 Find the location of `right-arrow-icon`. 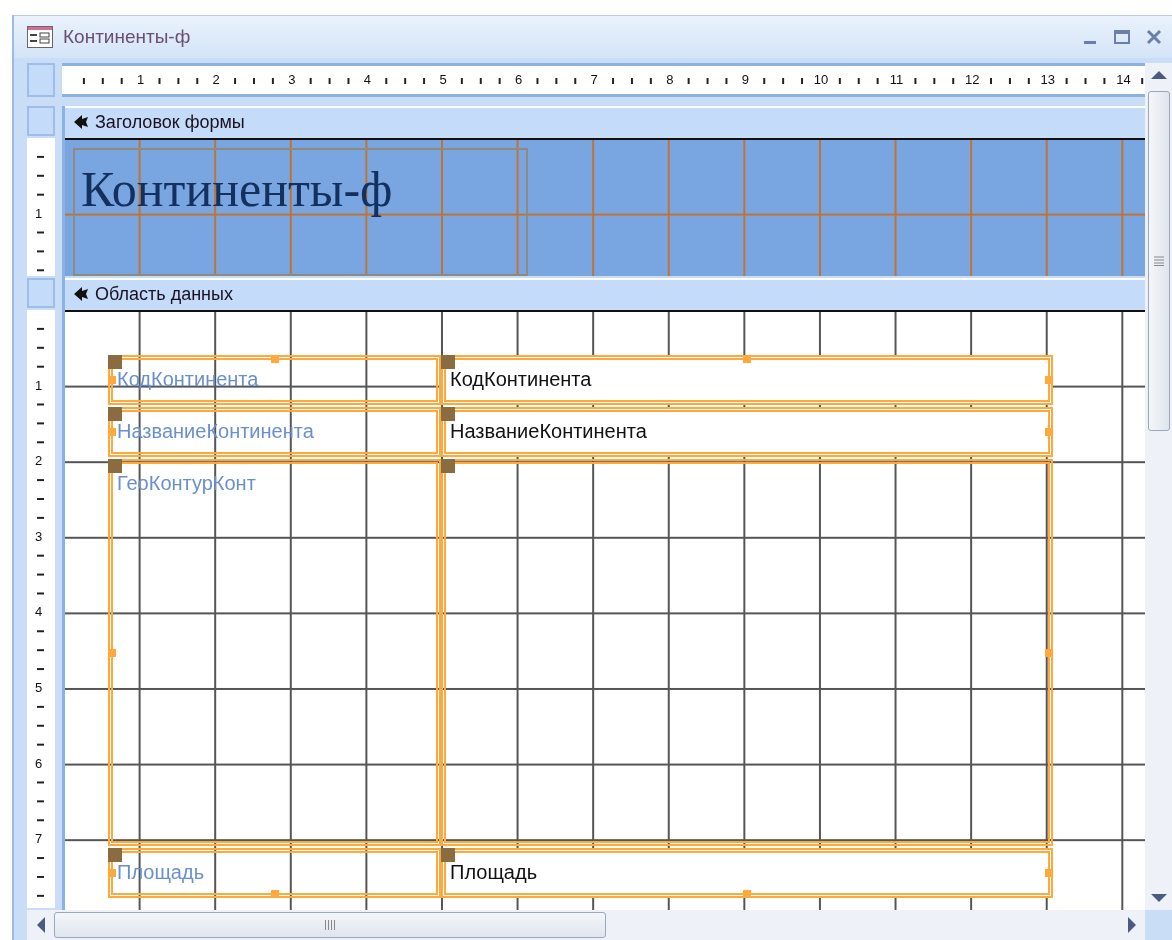

right-arrow-icon is located at coordinates (1131, 925).